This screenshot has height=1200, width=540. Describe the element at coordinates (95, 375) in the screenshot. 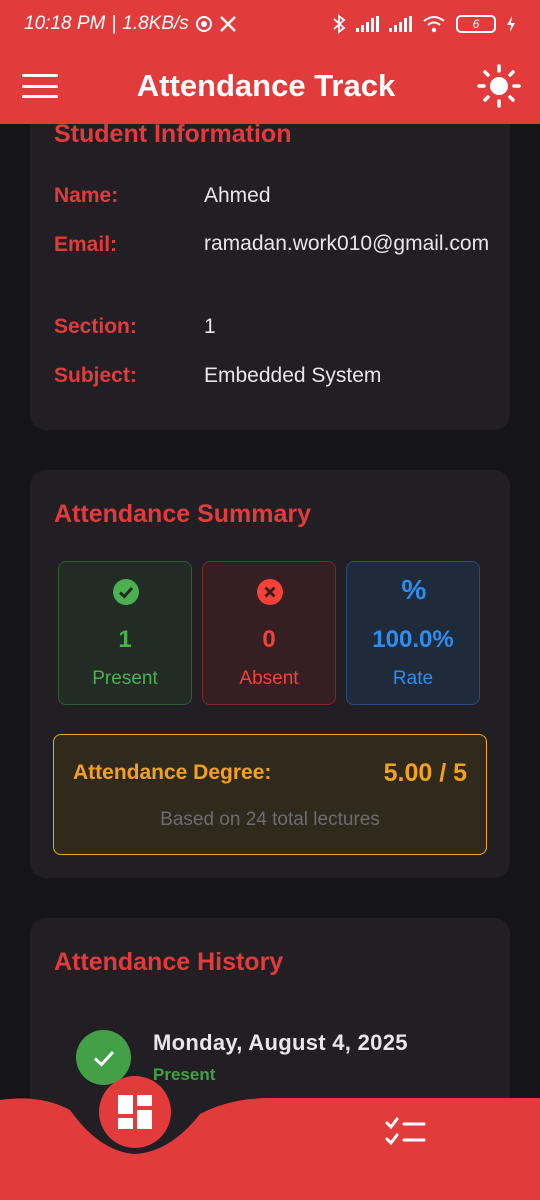

I see `info-label: Subject:` at that location.